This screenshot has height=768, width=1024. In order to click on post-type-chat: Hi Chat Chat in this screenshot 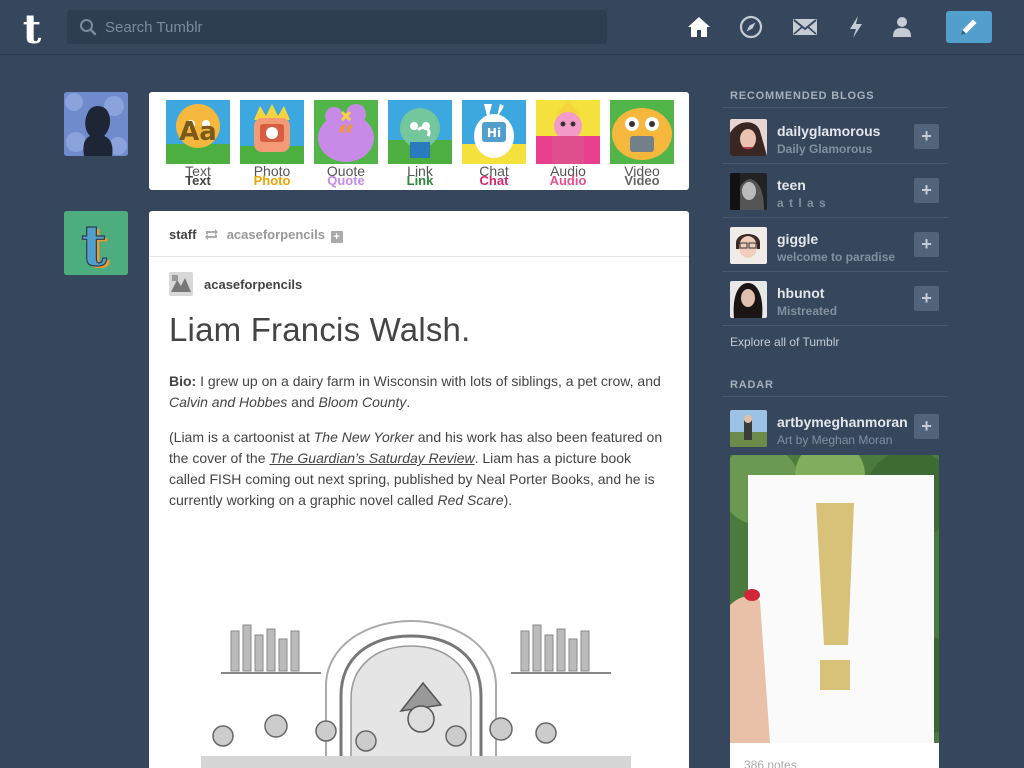, I will do `click(494, 144)`.